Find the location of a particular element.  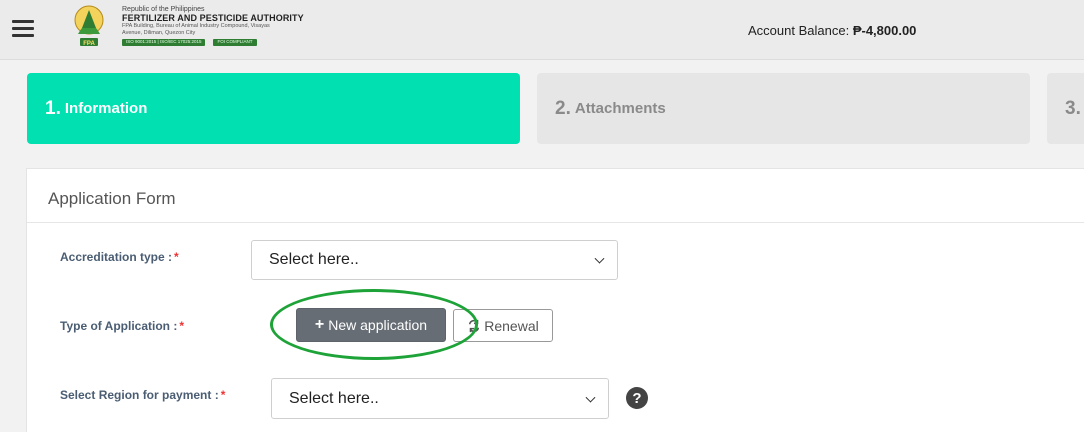

step-label: Attachments is located at coordinates (620, 108).